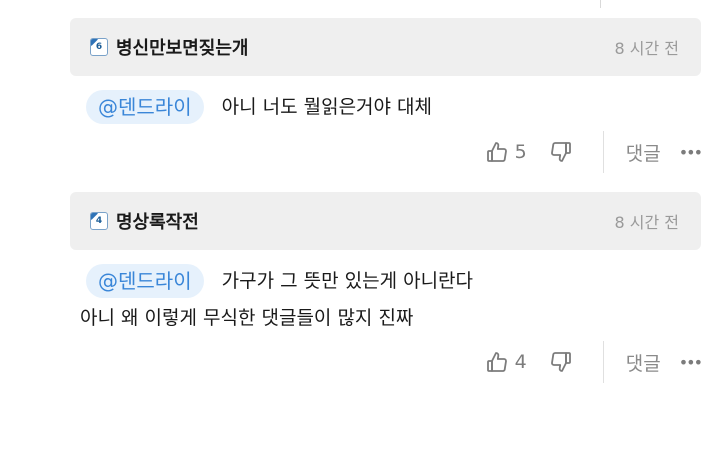  I want to click on comment-body: @덴드라이 아니 너도 뭘읽은거야 대체, so click(385, 100).